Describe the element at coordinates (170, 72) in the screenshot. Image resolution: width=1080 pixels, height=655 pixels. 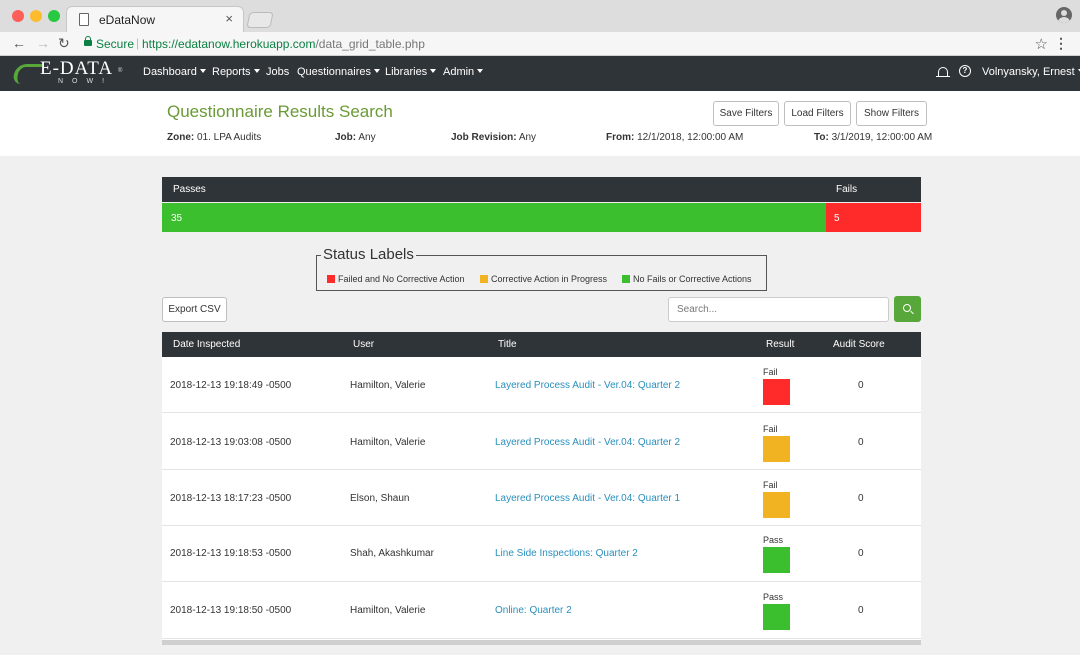
I see `nav-dashboard-label: Dashboard` at that location.